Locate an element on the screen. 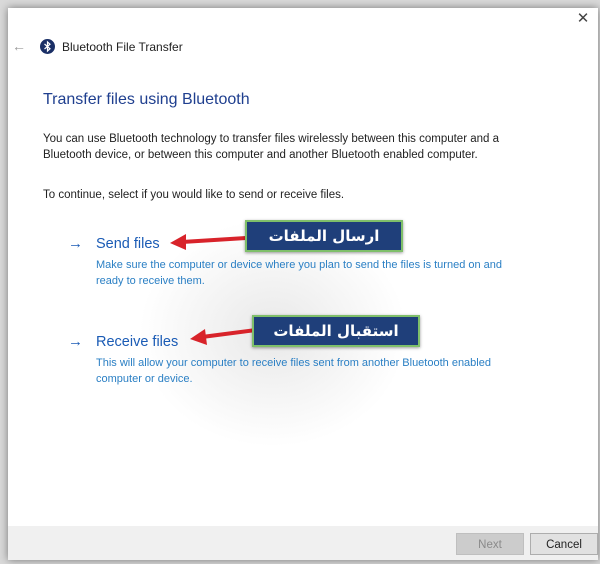 The height and width of the screenshot is (564, 600). receive-files-callout: استقبال الملفات is located at coordinates (336, 331).